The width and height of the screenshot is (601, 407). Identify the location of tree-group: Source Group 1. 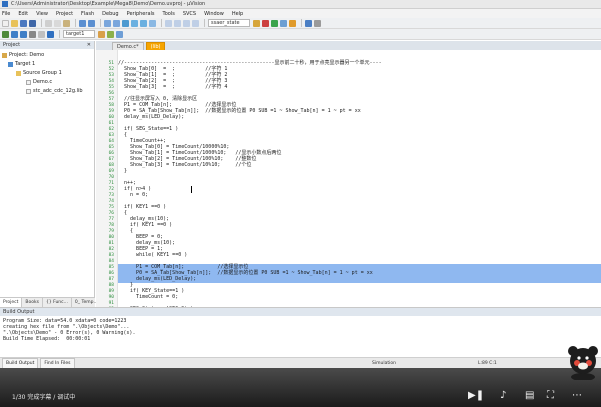
(39, 73).